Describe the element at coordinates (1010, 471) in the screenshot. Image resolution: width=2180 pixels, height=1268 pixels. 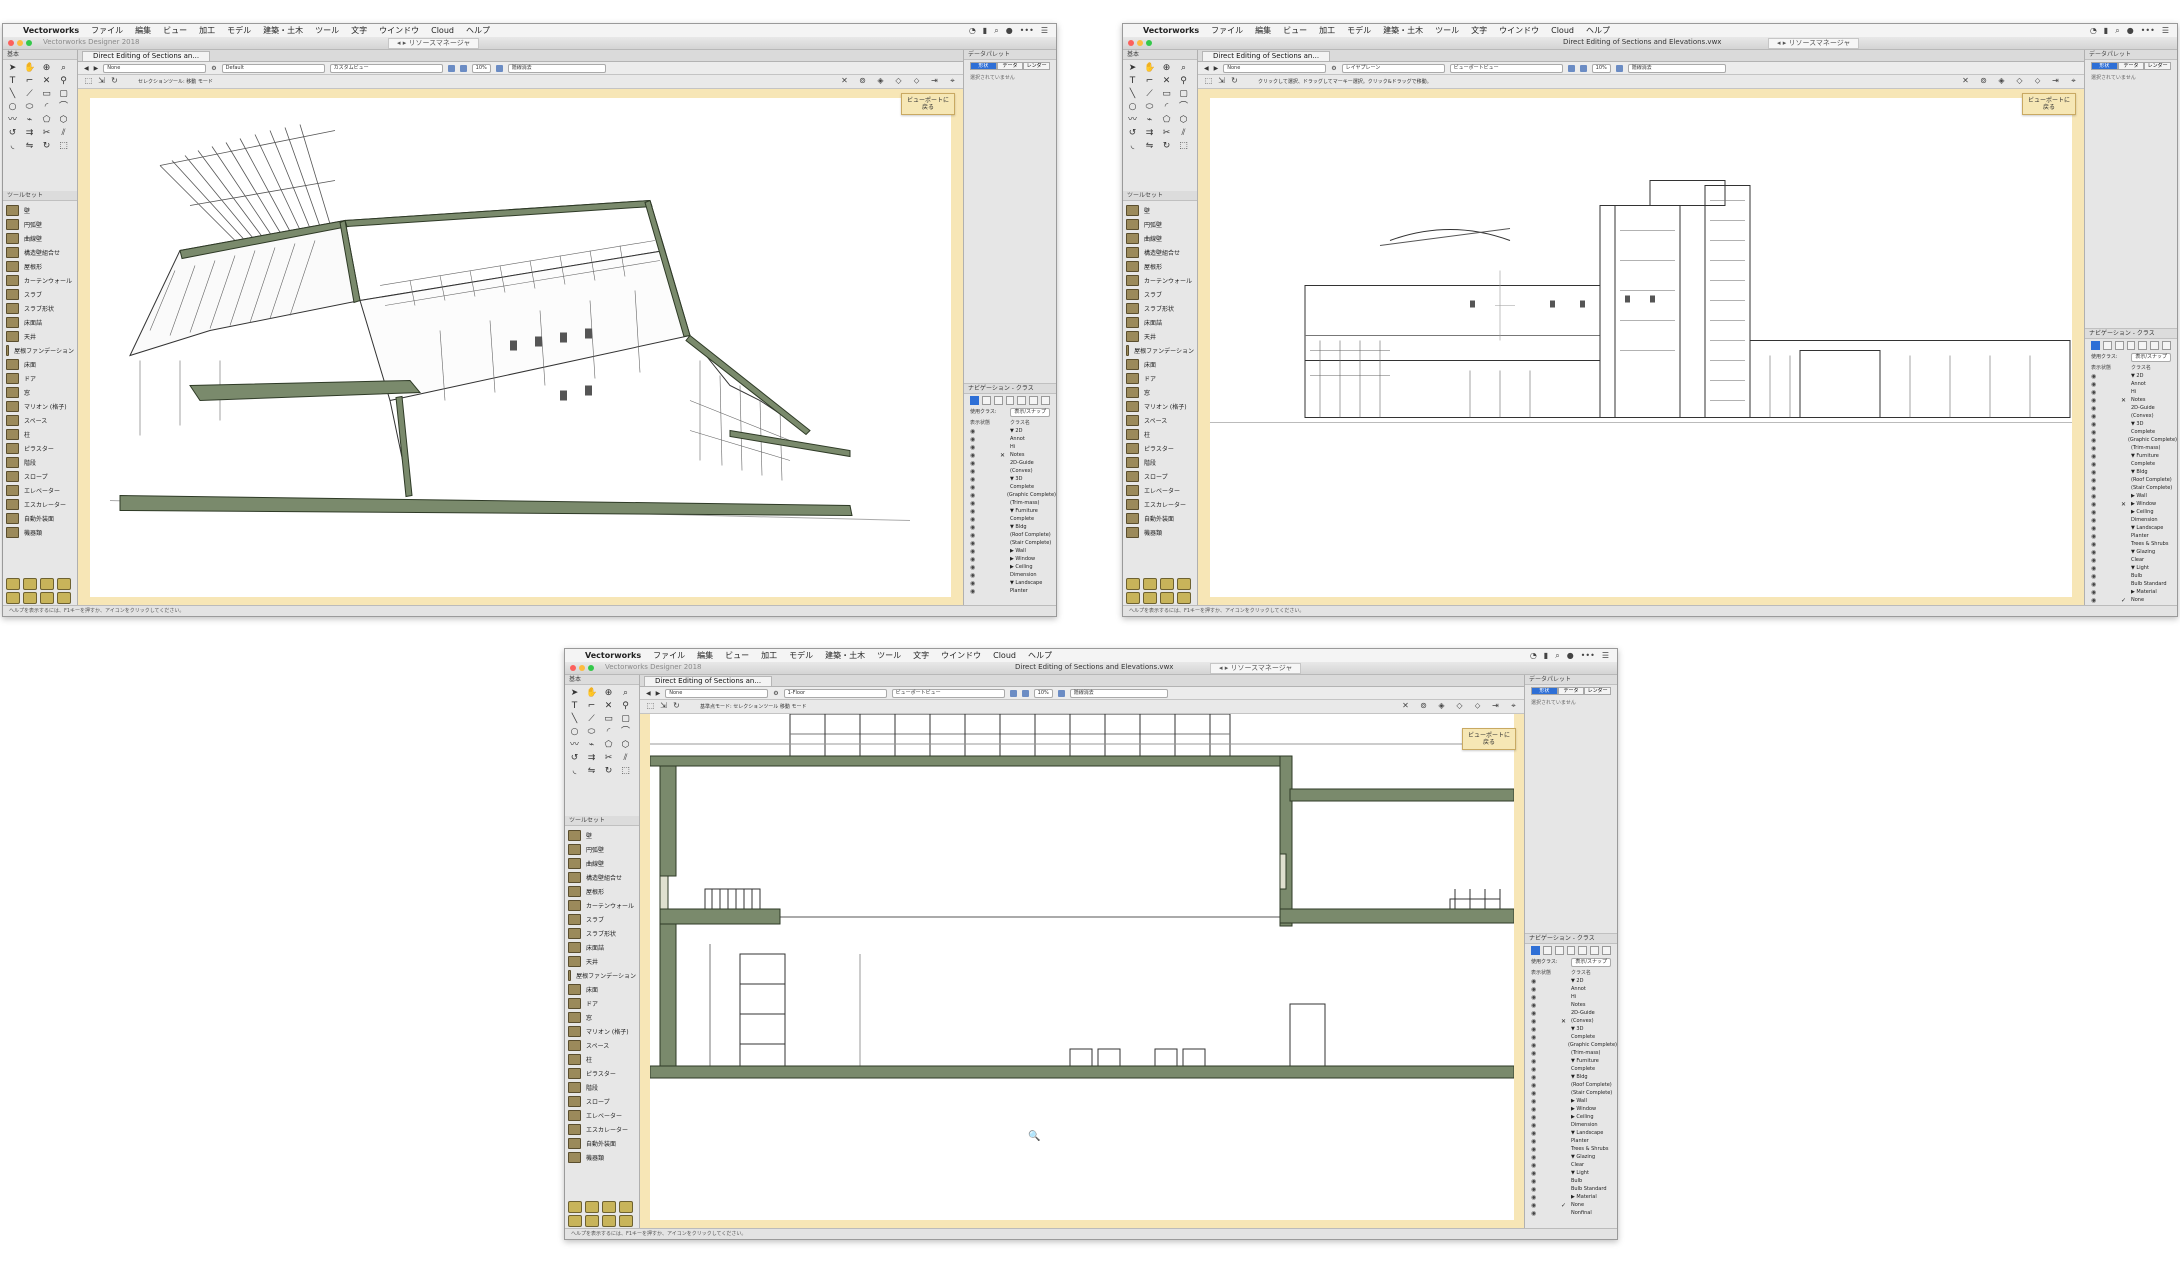
I see `class-row: ◉ (Convex)` at that location.